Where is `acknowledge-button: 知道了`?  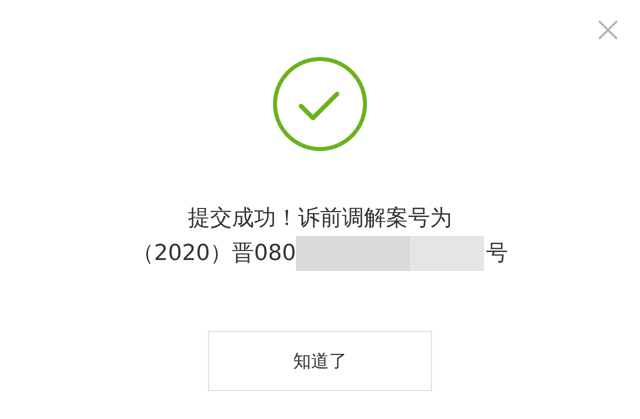 acknowledge-button: 知道了 is located at coordinates (320, 361).